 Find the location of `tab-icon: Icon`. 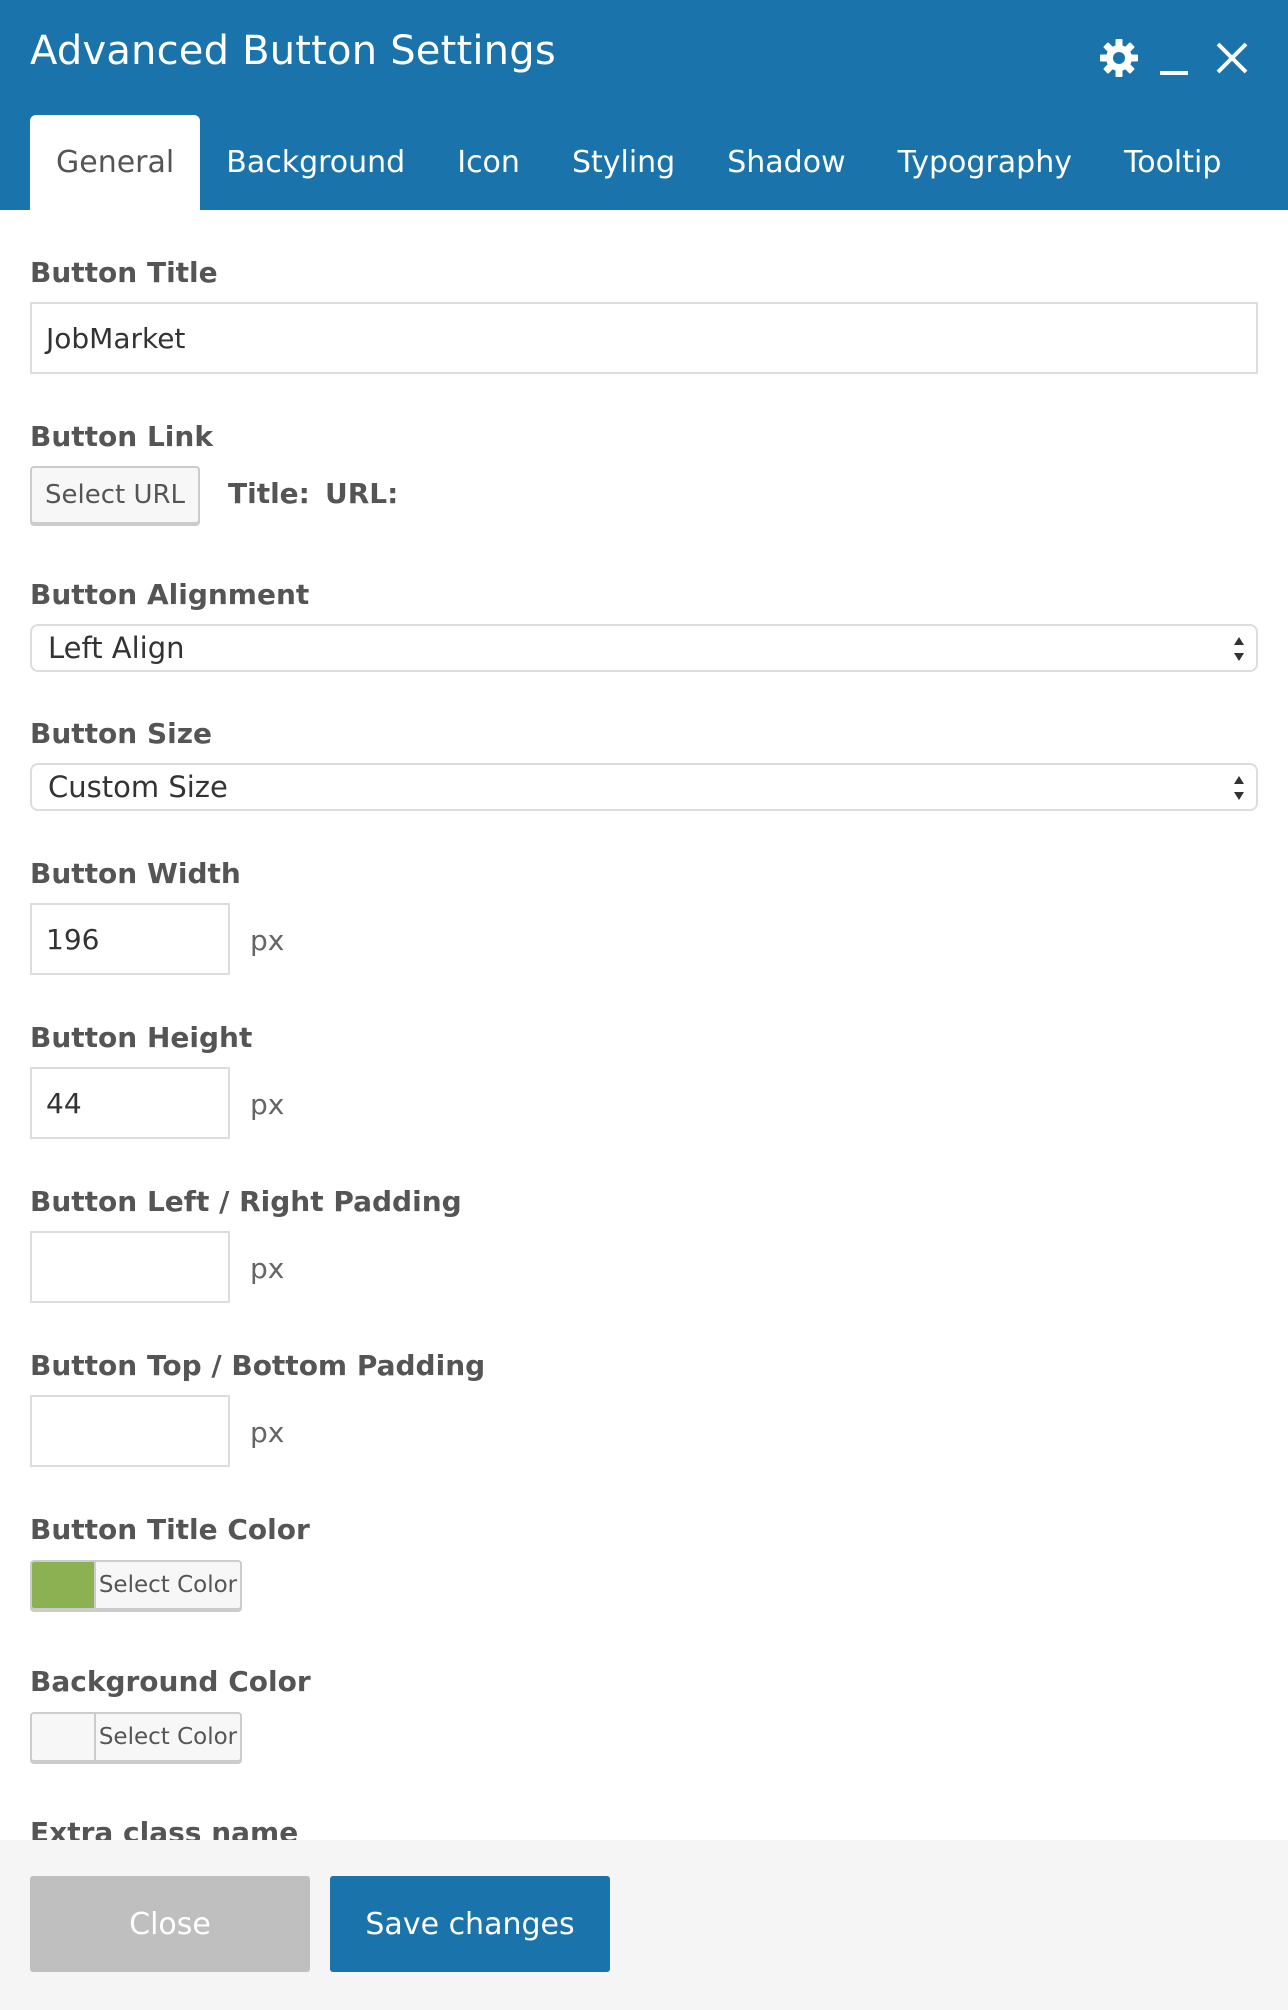

tab-icon: Icon is located at coordinates (488, 162).